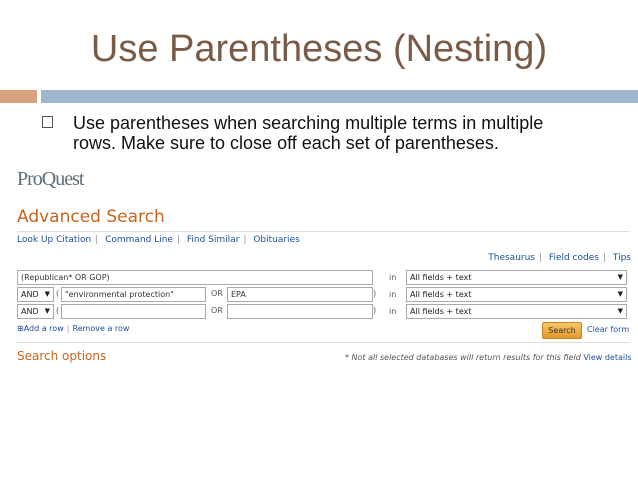 The height and width of the screenshot is (479, 638). What do you see at coordinates (276, 240) in the screenshot?
I see `nav-obituaries: Obituaries` at bounding box center [276, 240].